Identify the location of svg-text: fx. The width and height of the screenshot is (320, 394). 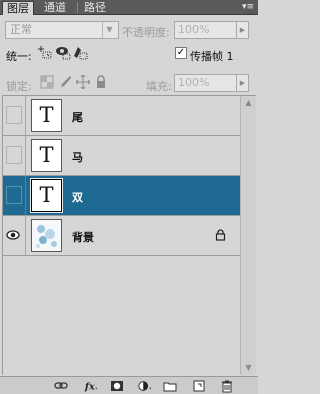
(89, 387).